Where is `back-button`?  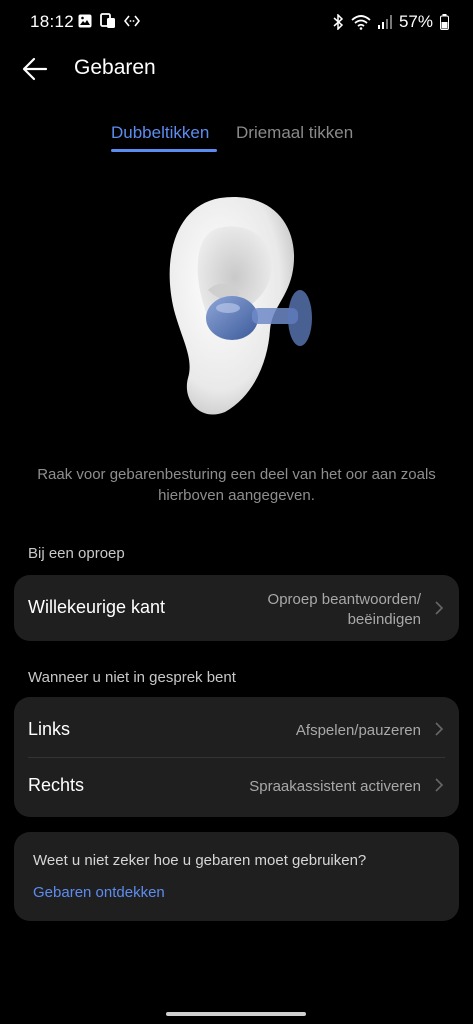 back-button is located at coordinates (42, 69).